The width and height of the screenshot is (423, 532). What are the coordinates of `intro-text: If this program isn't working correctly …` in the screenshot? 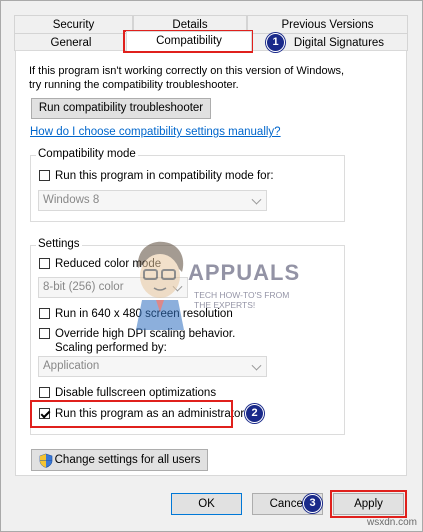 It's located at (186, 78).